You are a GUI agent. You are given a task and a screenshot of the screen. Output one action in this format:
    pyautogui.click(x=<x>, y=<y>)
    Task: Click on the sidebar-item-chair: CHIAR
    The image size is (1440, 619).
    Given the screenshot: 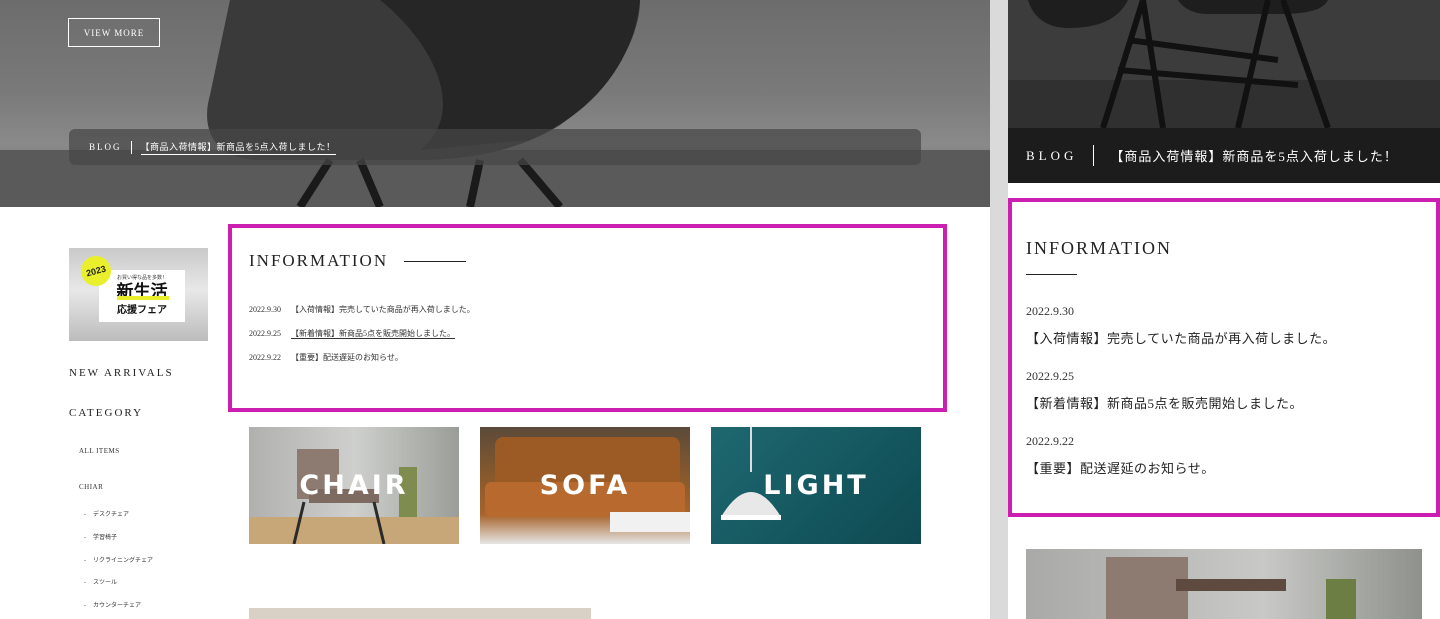 What is the action you would take?
    pyautogui.click(x=91, y=487)
    